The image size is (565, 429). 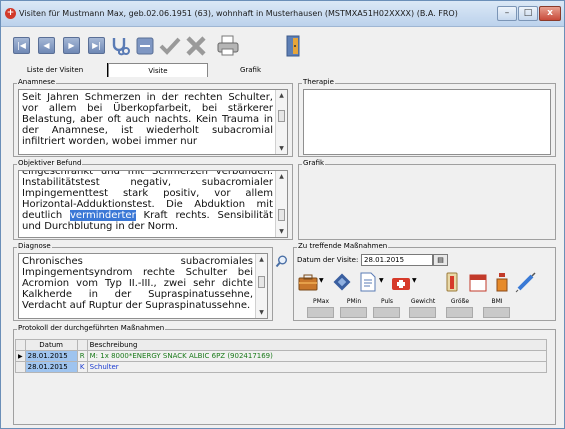 I want to click on toolbox-icon, so click(x=308, y=282).